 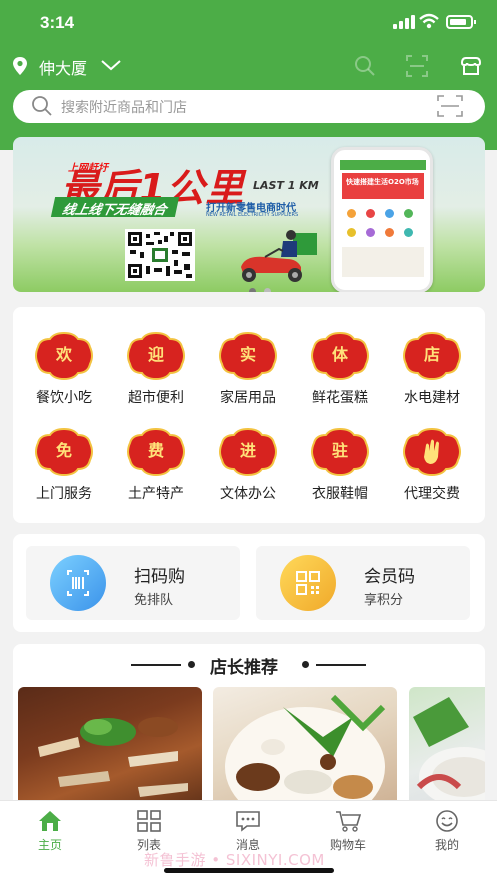 I want to click on category-badge-icon: 进, so click(x=248, y=452).